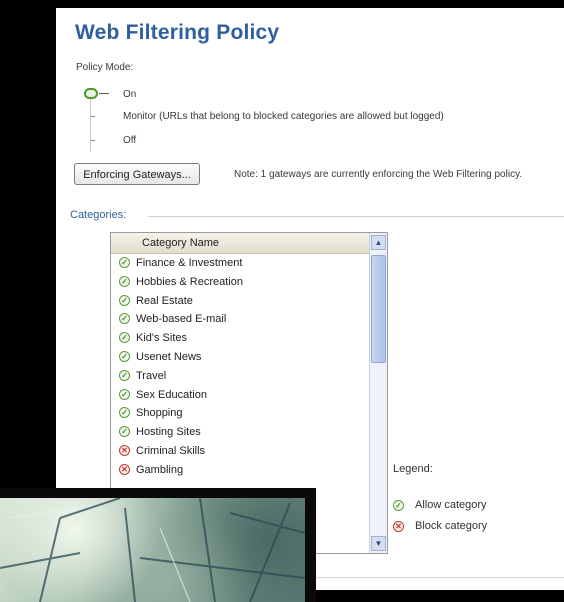 This screenshot has height=602, width=564. I want to click on policy-mode-option-off: Off, so click(129, 140).